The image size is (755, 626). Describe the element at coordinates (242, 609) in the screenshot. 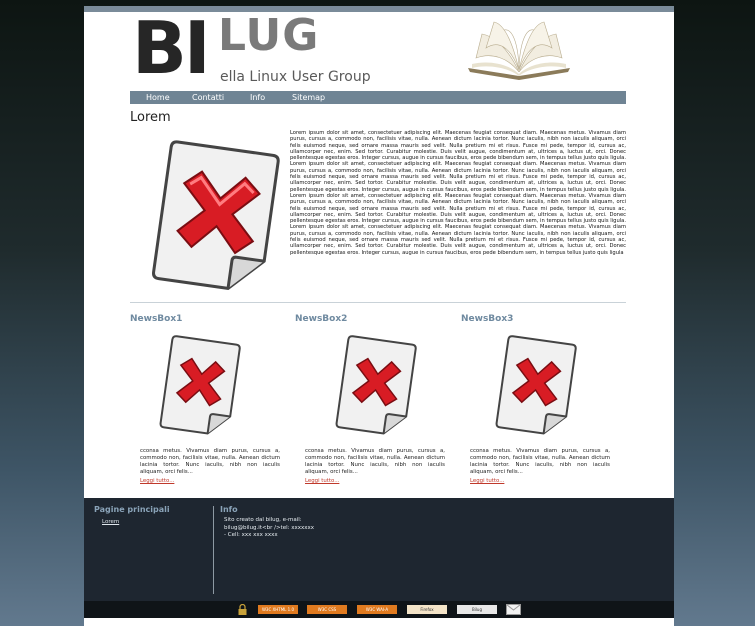

I see `lock-icon` at that location.